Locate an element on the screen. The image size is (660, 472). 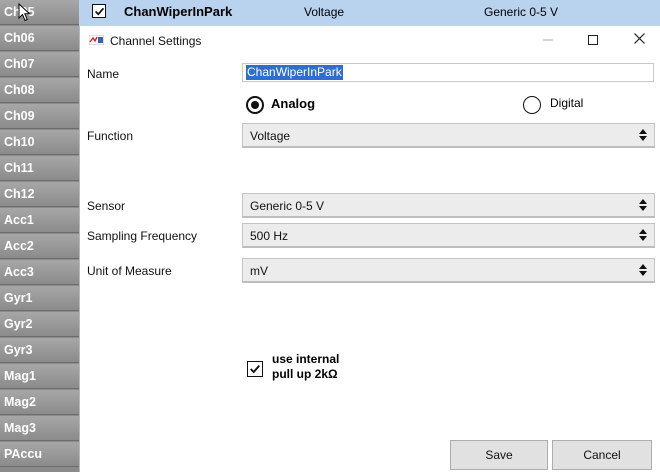
function-select: Voltage is located at coordinates (448, 135).